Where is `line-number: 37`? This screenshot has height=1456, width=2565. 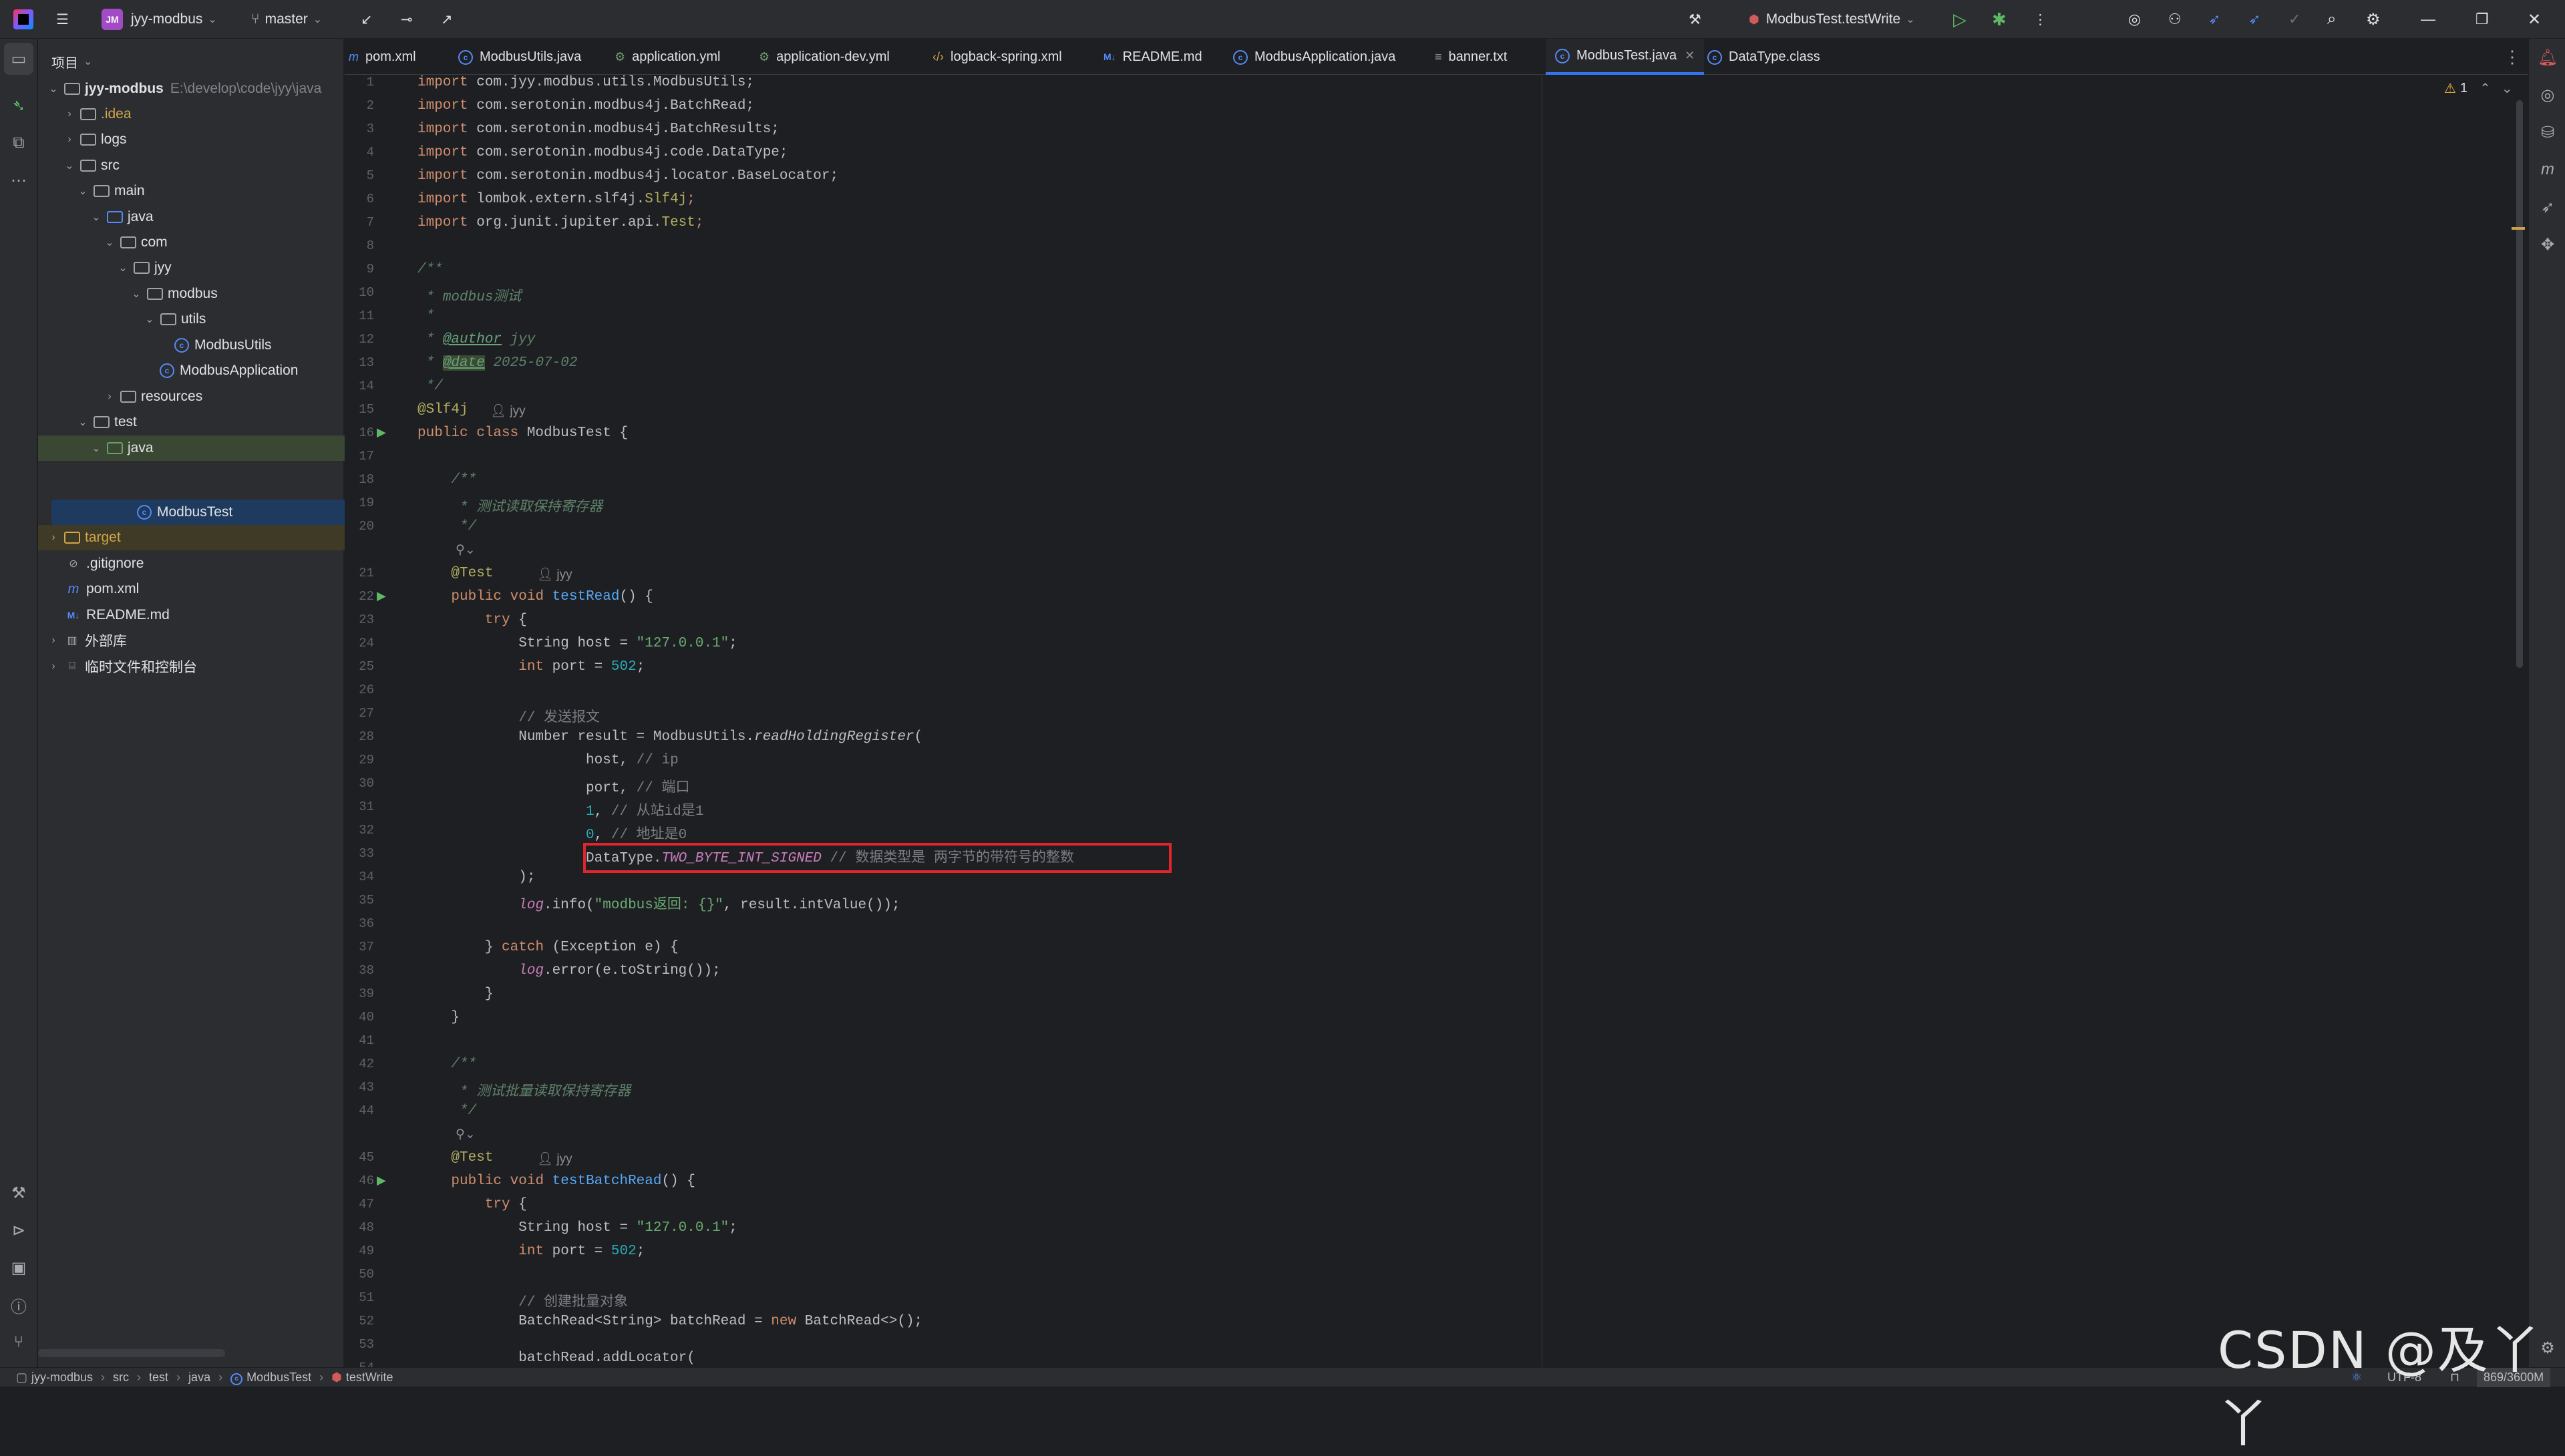 line-number: 37 is located at coordinates (359, 947).